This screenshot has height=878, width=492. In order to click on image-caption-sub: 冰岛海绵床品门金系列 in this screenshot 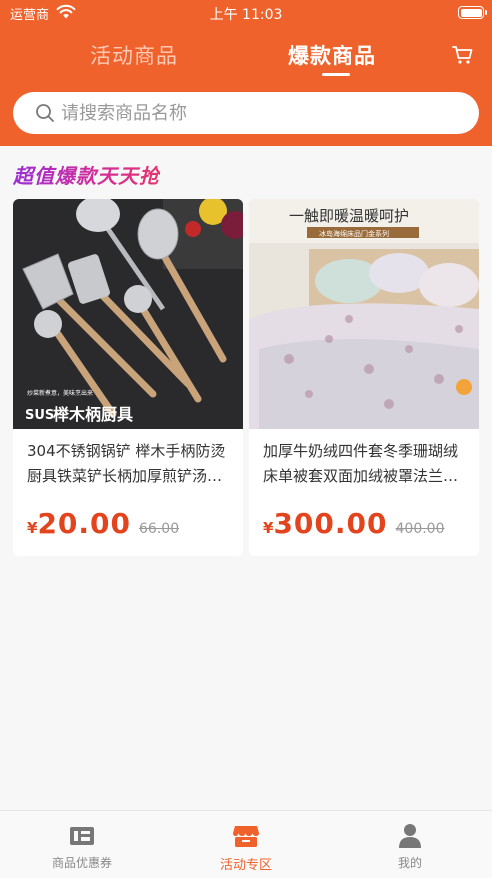, I will do `click(354, 233)`.